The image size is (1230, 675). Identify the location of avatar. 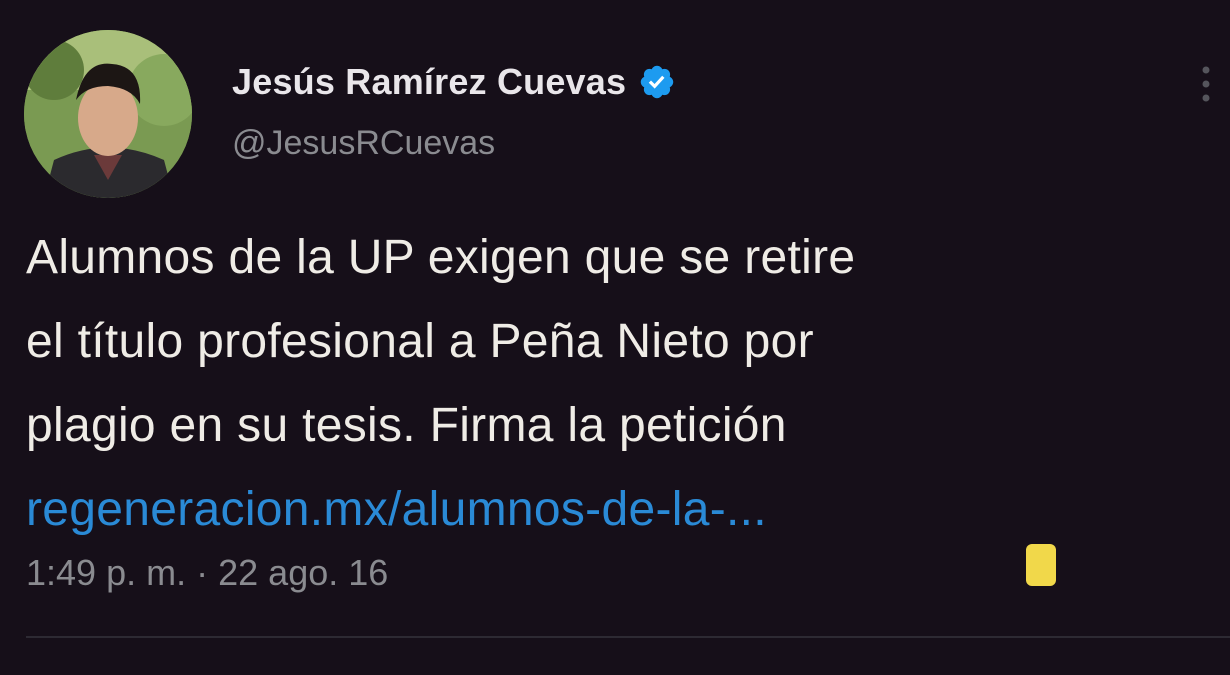
(108, 114).